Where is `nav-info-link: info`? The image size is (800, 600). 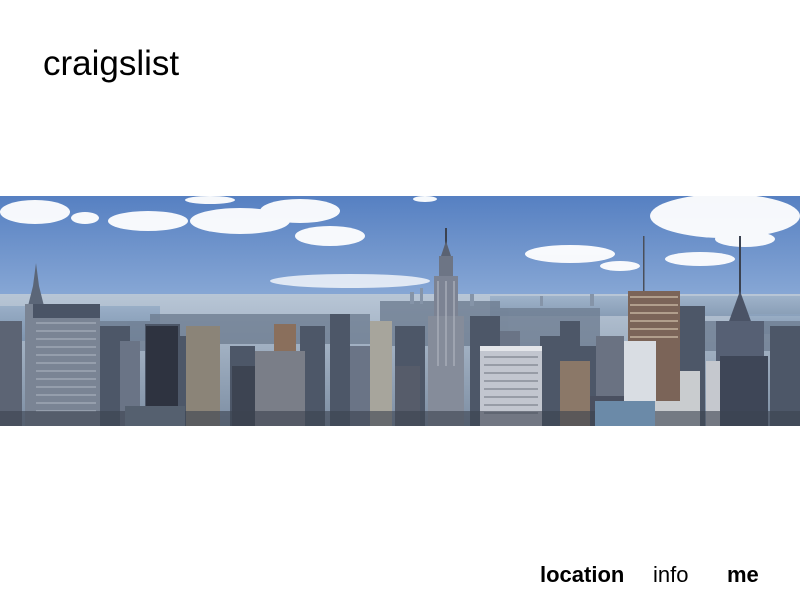
nav-info-link: info is located at coordinates (670, 575).